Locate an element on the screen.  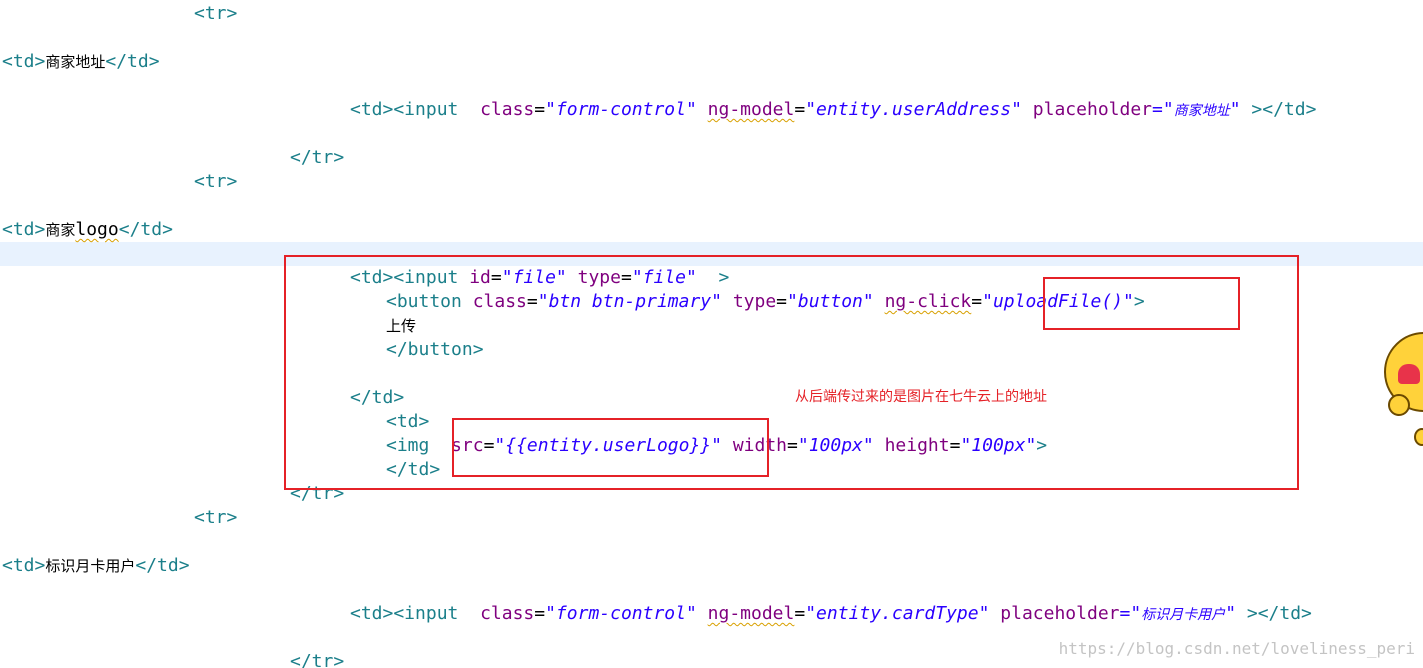
placeholder-text: 商家地址 is located at coordinates (1201, 111).